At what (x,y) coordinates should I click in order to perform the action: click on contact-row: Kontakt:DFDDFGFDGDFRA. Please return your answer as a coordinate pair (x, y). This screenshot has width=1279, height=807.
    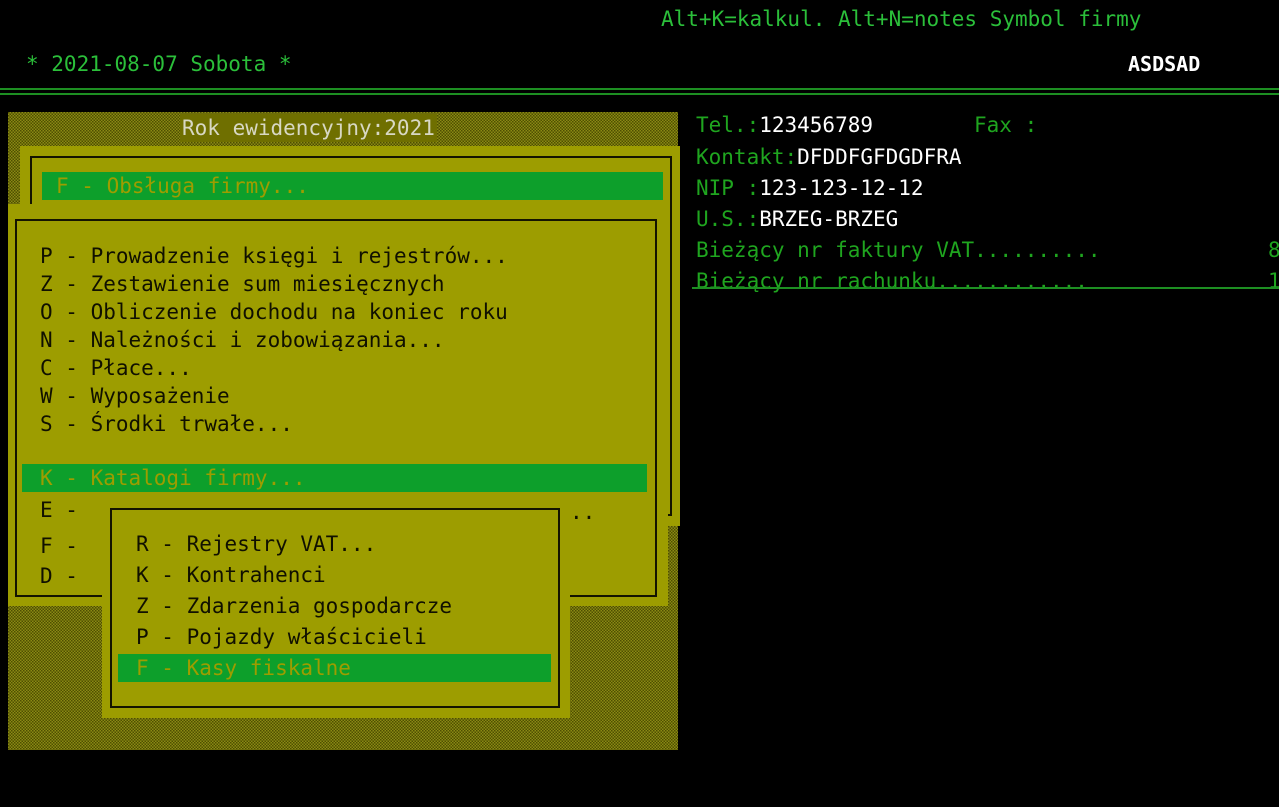
    Looking at the image, I should click on (829, 157).